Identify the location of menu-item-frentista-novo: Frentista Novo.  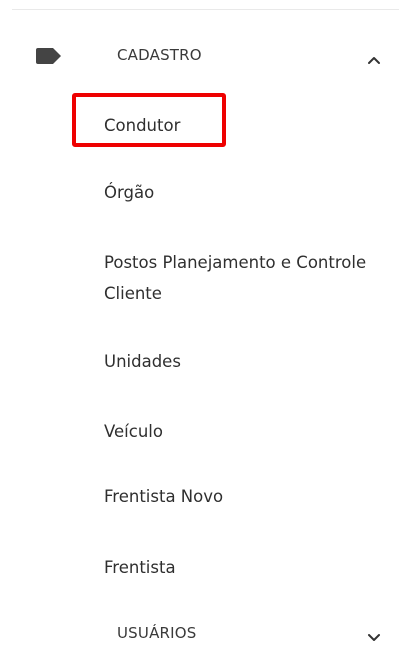
(163, 496).